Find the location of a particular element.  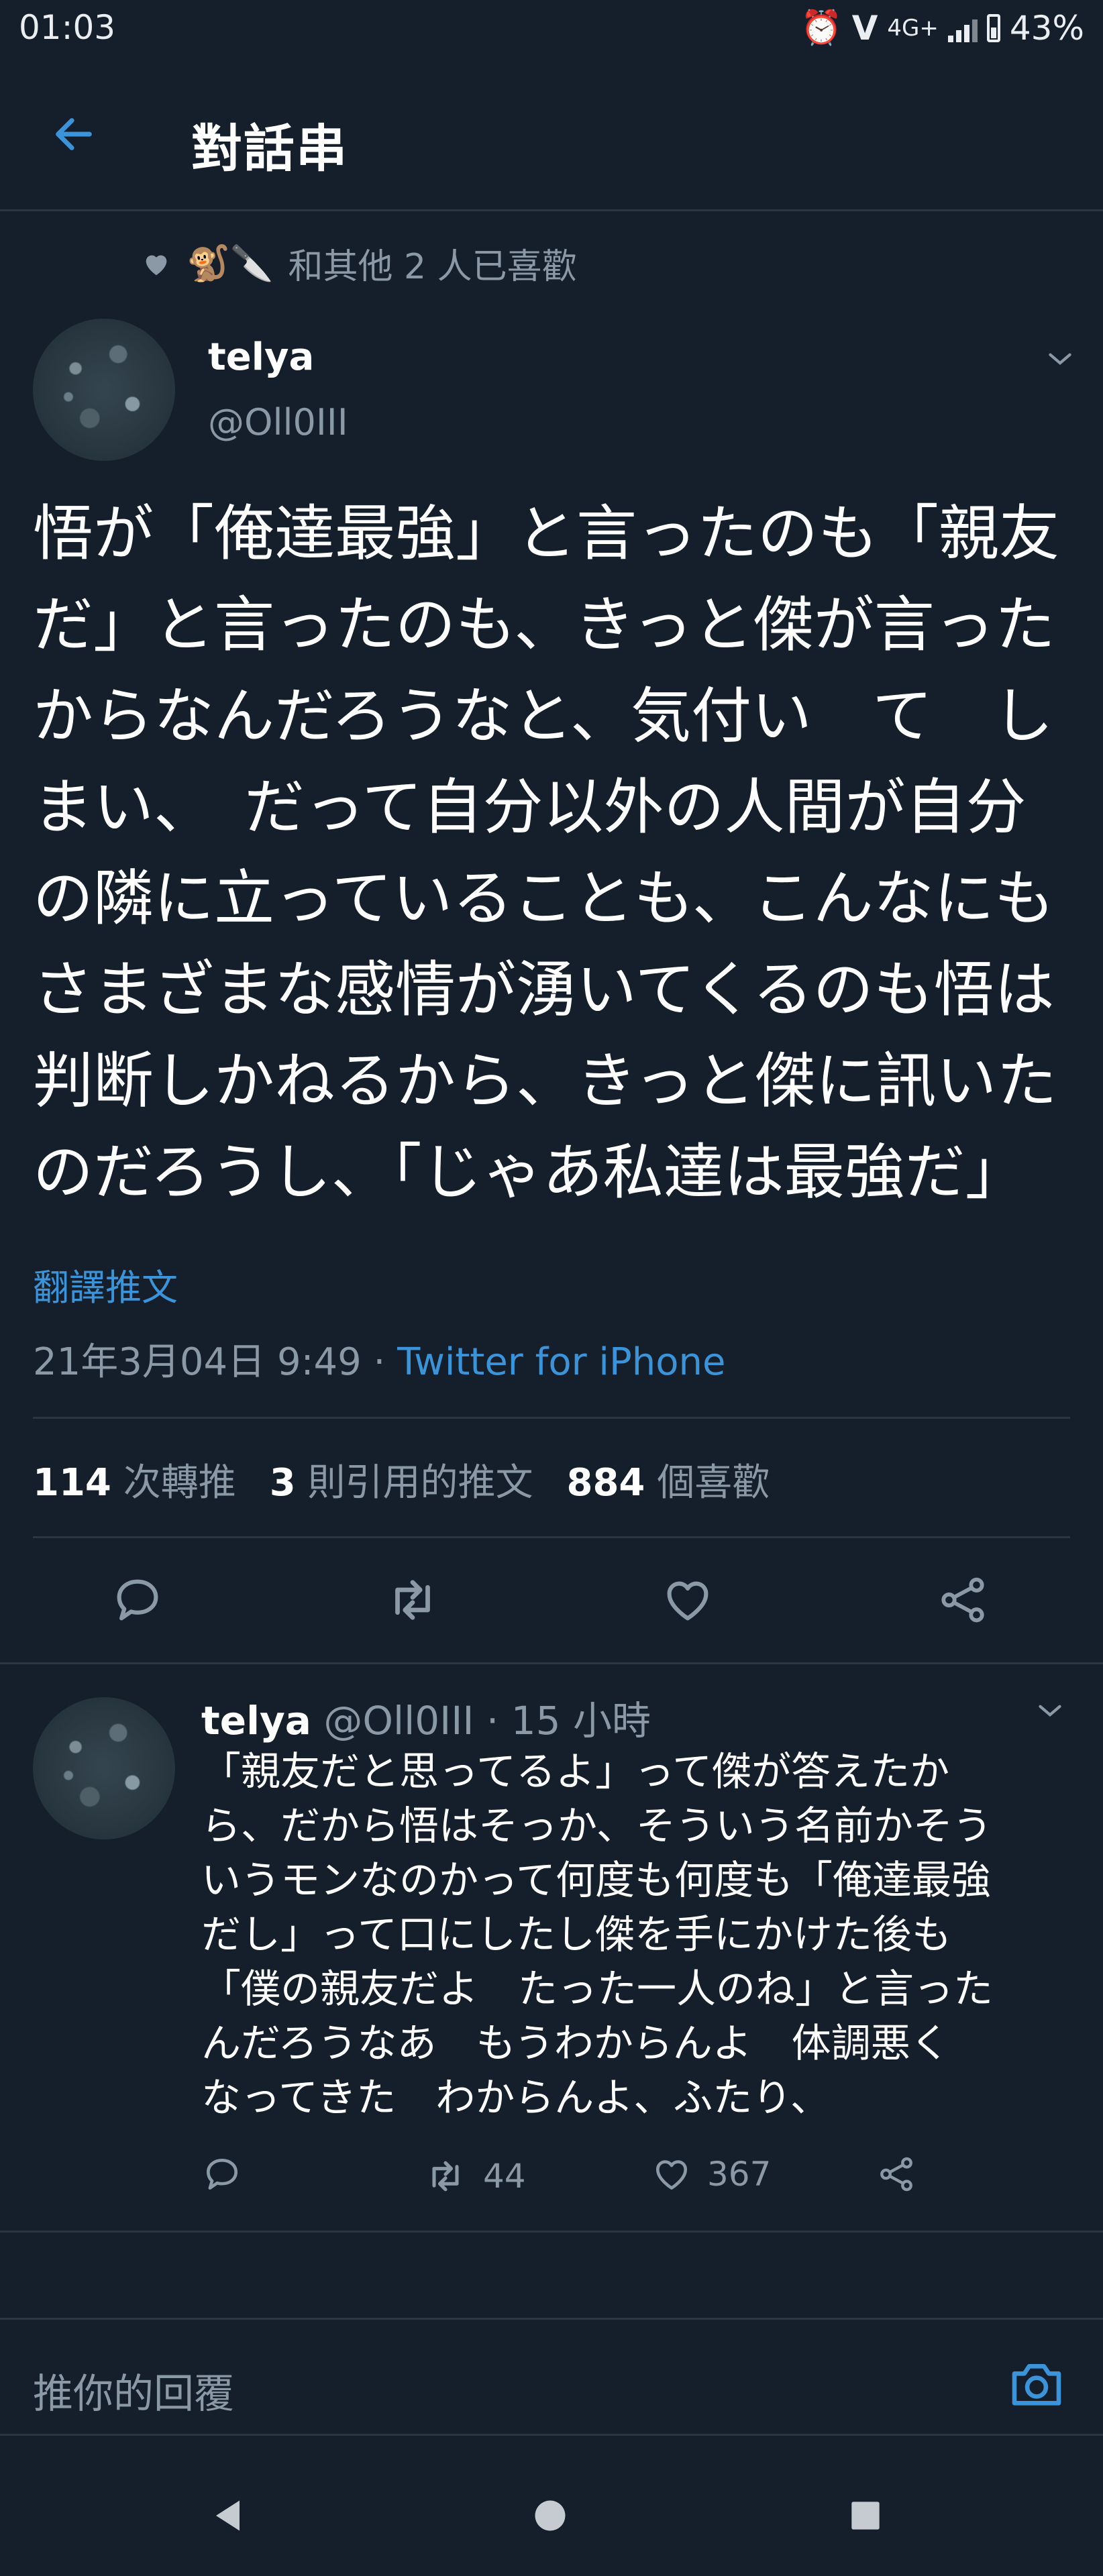

nav-recents-button is located at coordinates (865, 2515).